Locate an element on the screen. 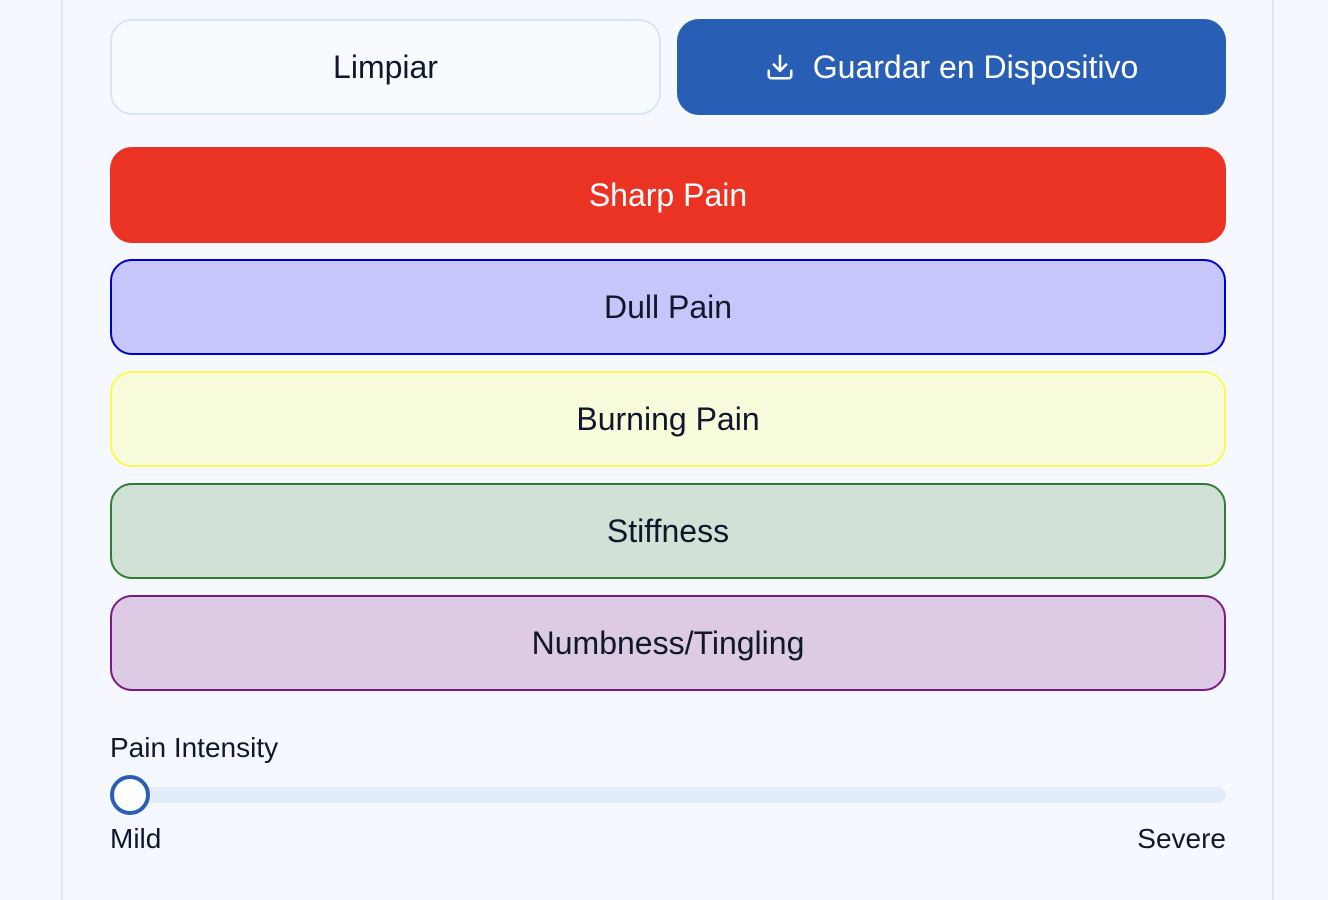 The height and width of the screenshot is (900, 1328). pain-type-label: Sharp Pain is located at coordinates (668, 194).